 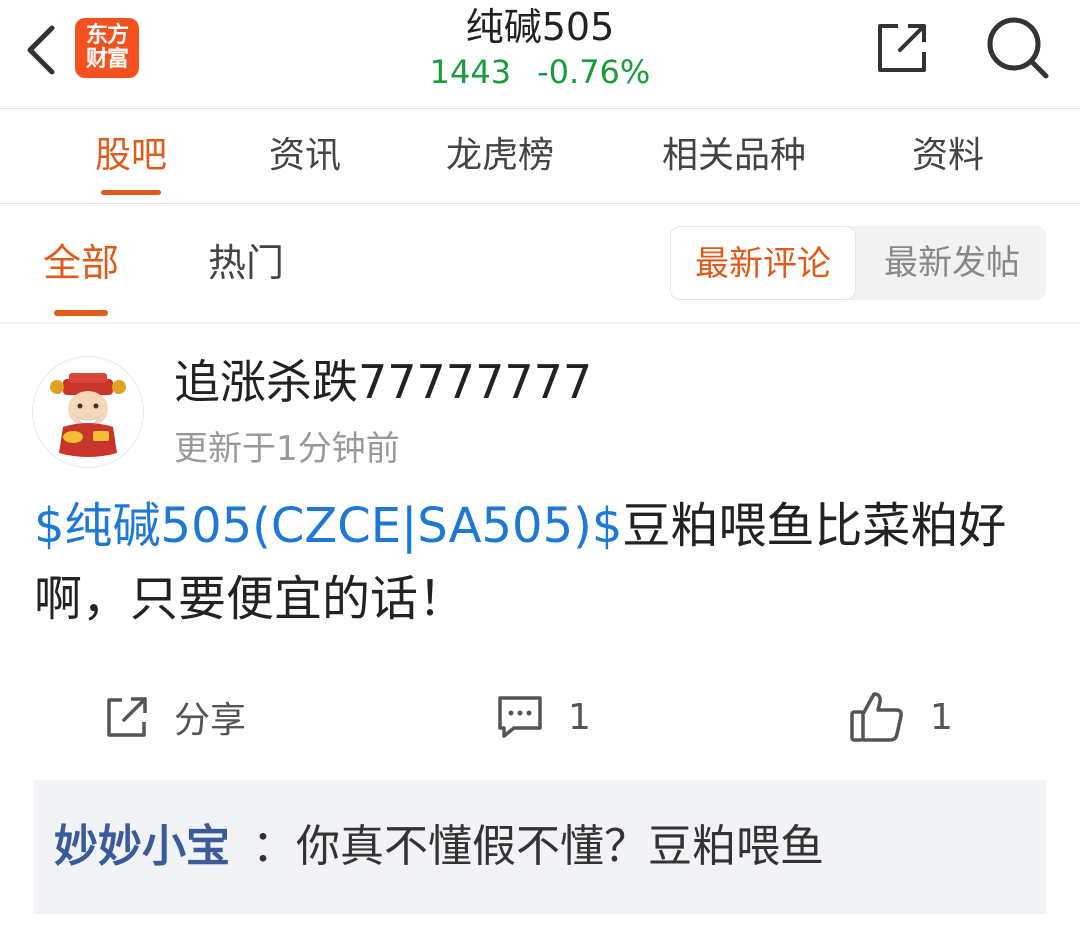 I want to click on comment-button: 1, so click(x=543, y=717).